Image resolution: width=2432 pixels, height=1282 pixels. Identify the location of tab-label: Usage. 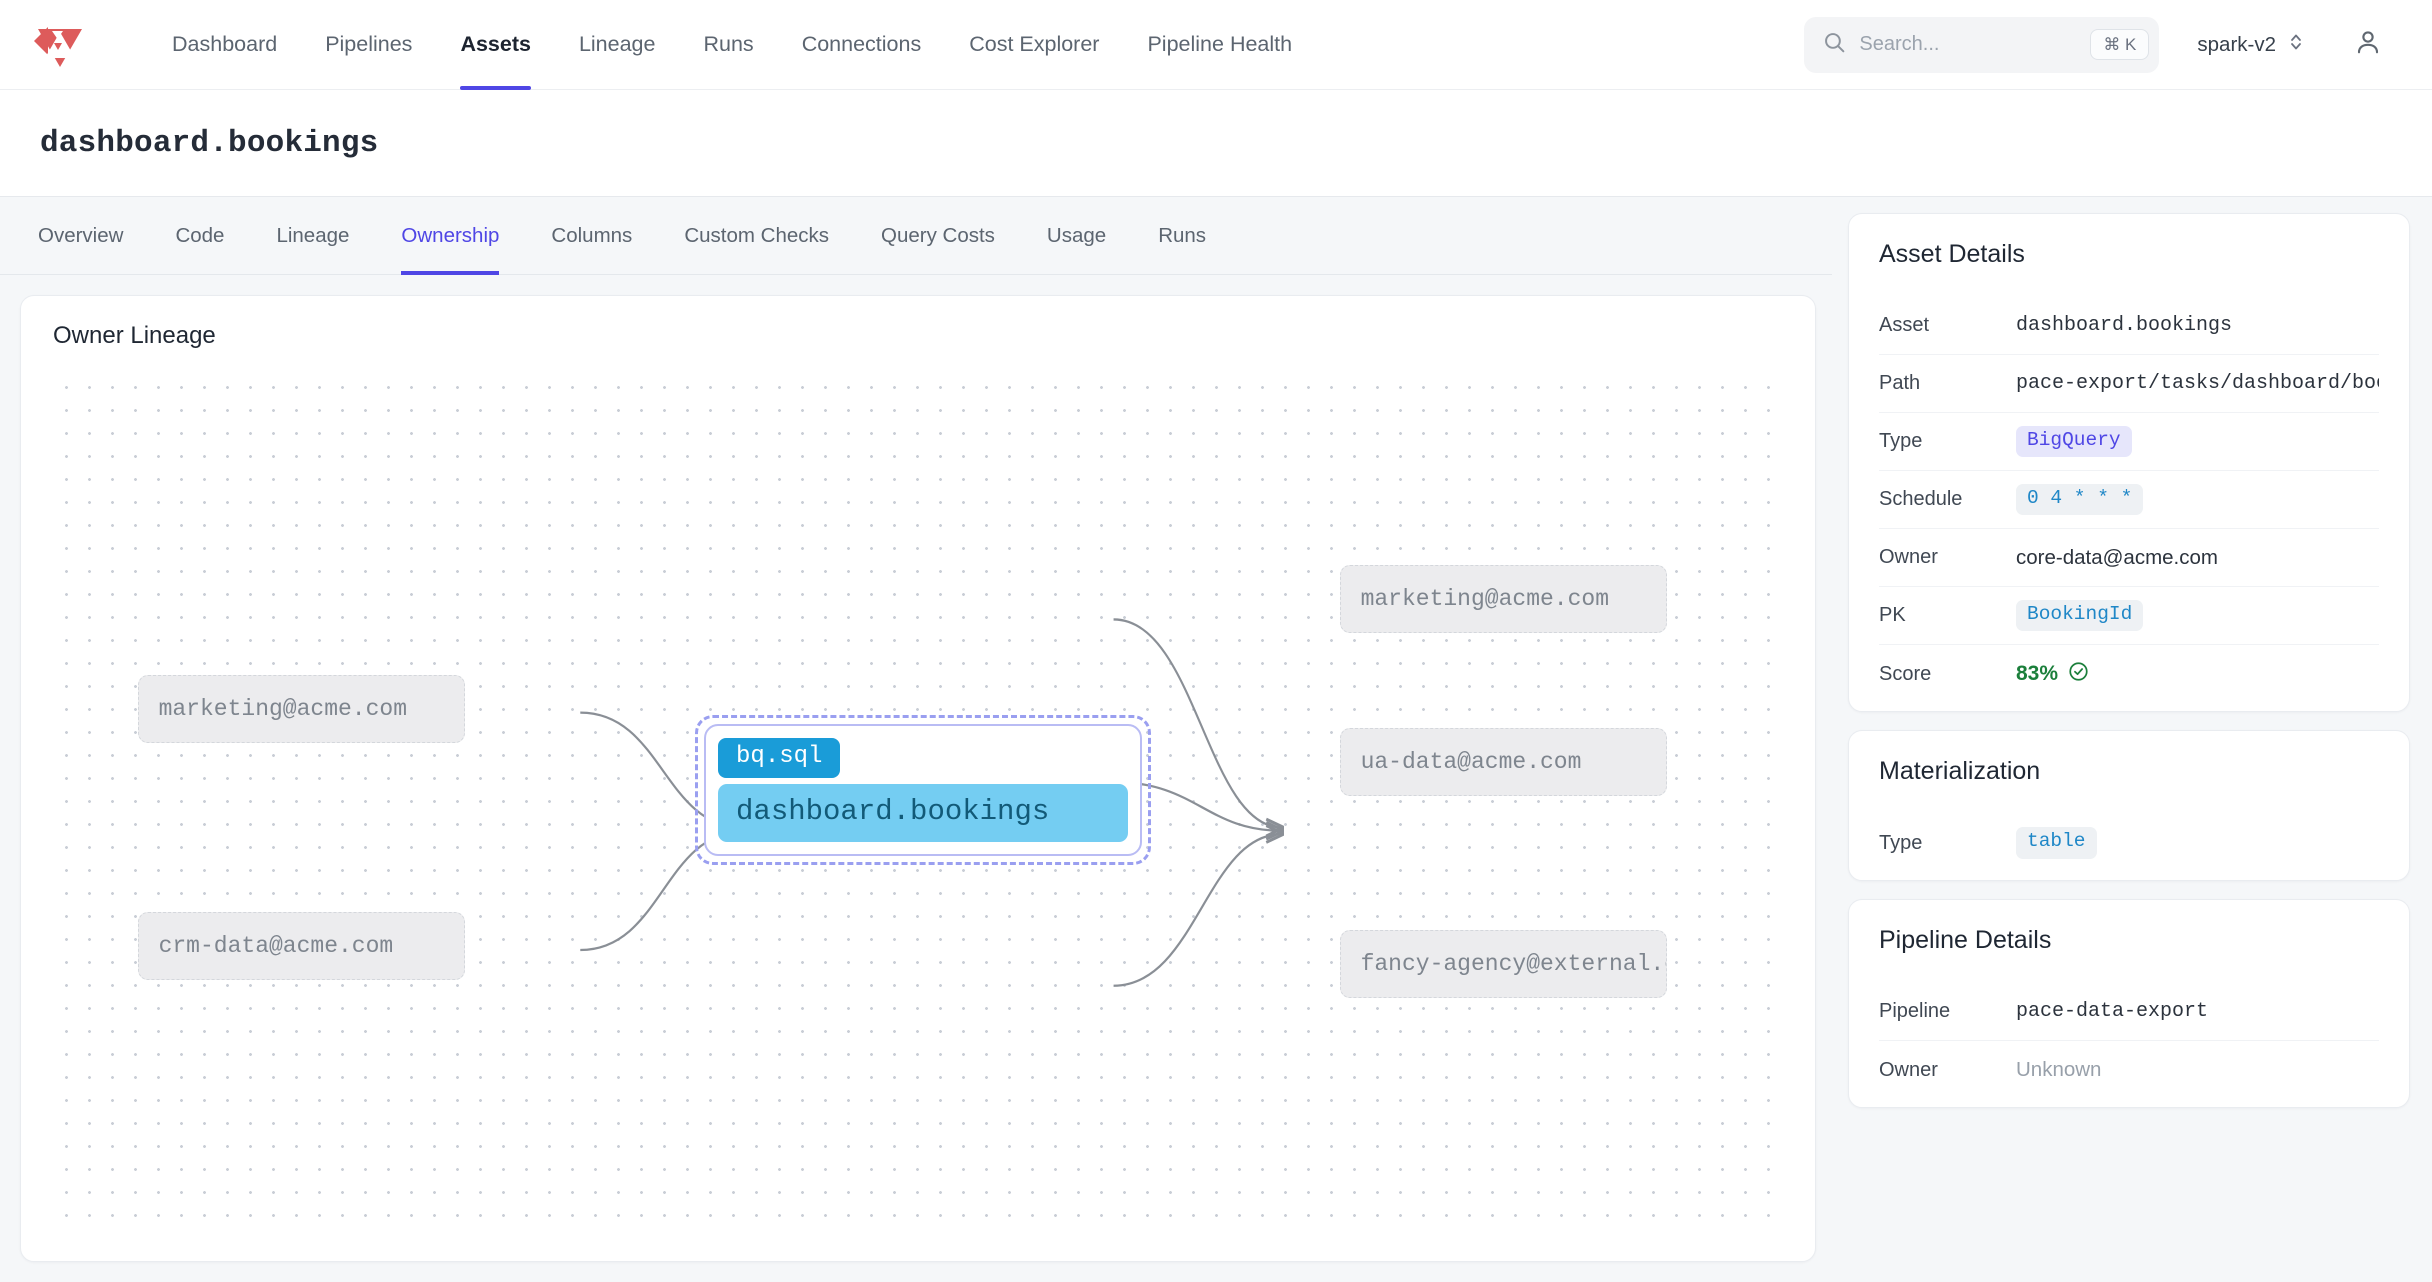
(1076, 235).